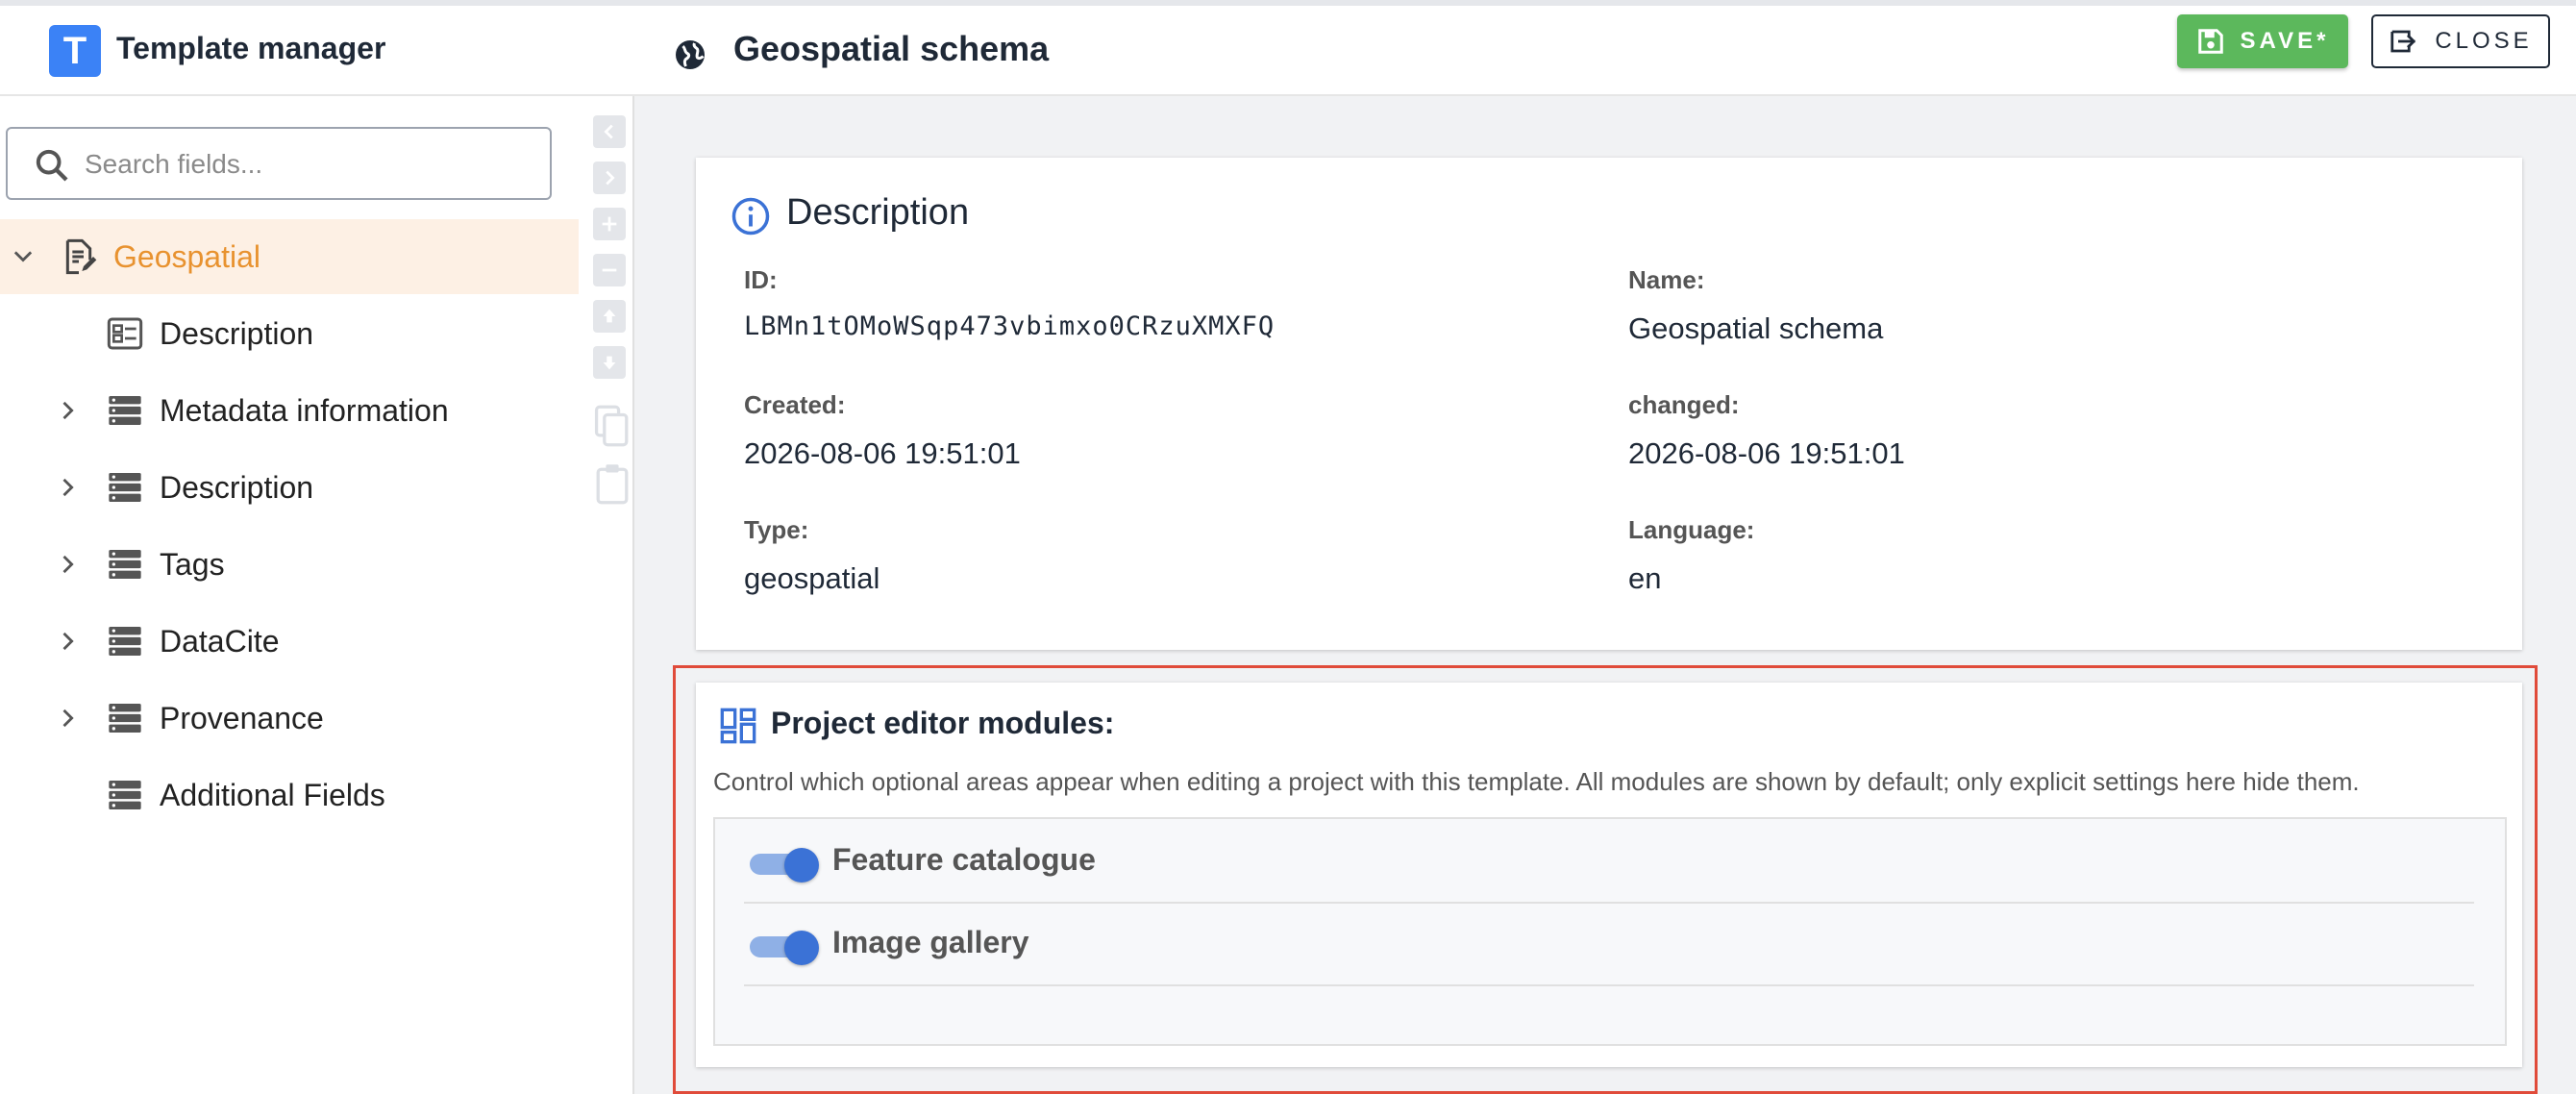 The height and width of the screenshot is (1094, 2576). Describe the element at coordinates (2285, 41) in the screenshot. I see `save-label: SAVE*` at that location.